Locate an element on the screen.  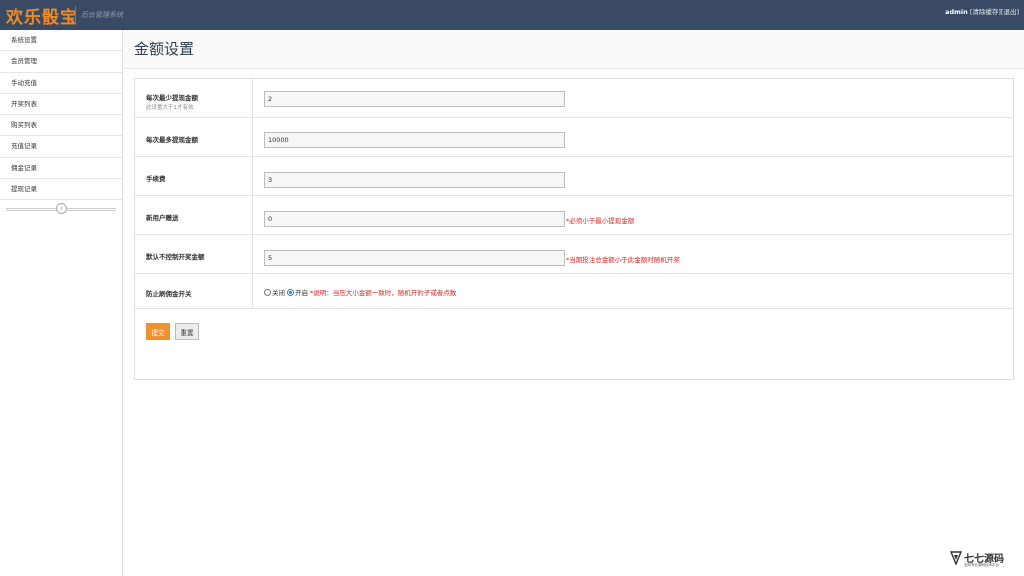
watermark-logo-icon is located at coordinates (956, 558).